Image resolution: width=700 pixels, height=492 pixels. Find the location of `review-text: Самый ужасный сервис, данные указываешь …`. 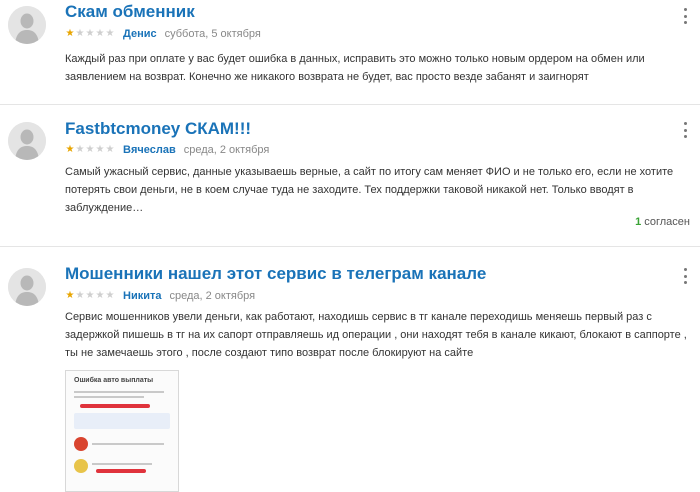

review-text: Самый ужасный сервис, данные указываешь … is located at coordinates (369, 190).